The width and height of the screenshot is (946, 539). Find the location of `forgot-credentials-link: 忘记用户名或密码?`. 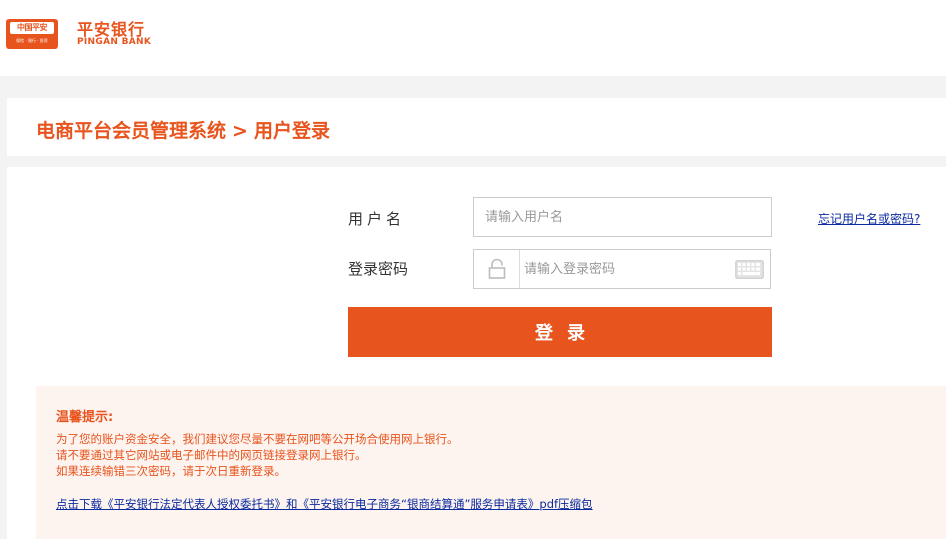

forgot-credentials-link: 忘记用户名或密码? is located at coordinates (869, 218).